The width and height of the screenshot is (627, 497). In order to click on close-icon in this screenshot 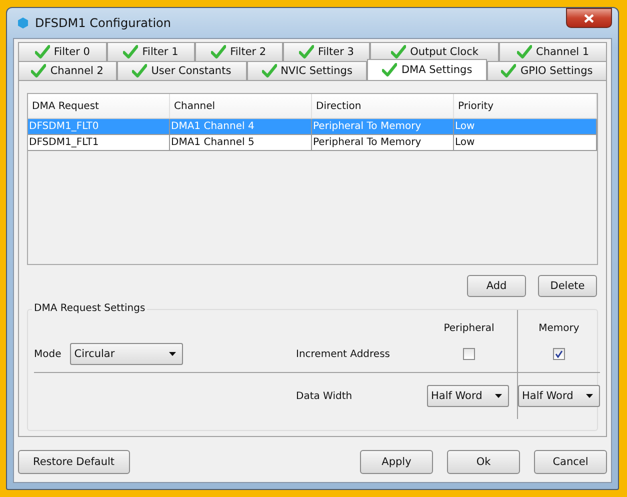, I will do `click(589, 18)`.